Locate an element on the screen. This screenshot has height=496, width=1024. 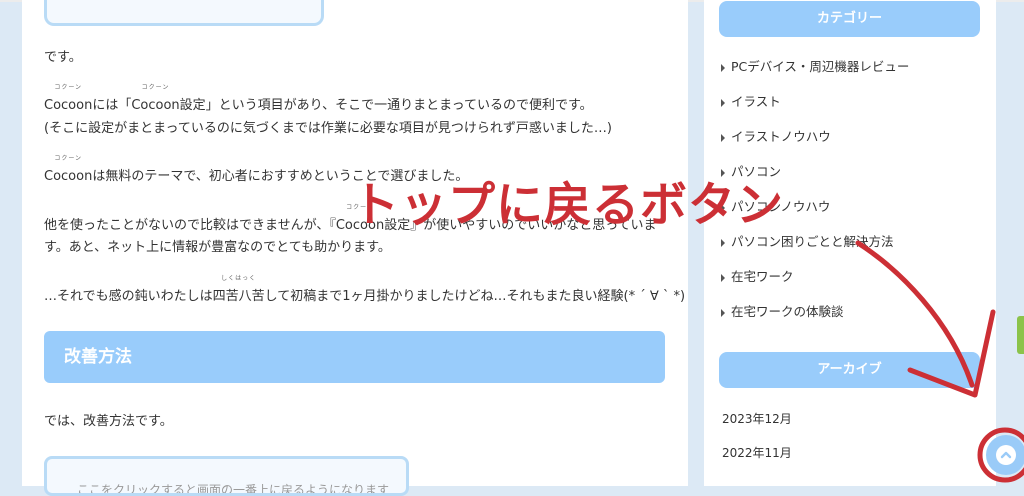
category-label: 在宅ワーク is located at coordinates (762, 276).